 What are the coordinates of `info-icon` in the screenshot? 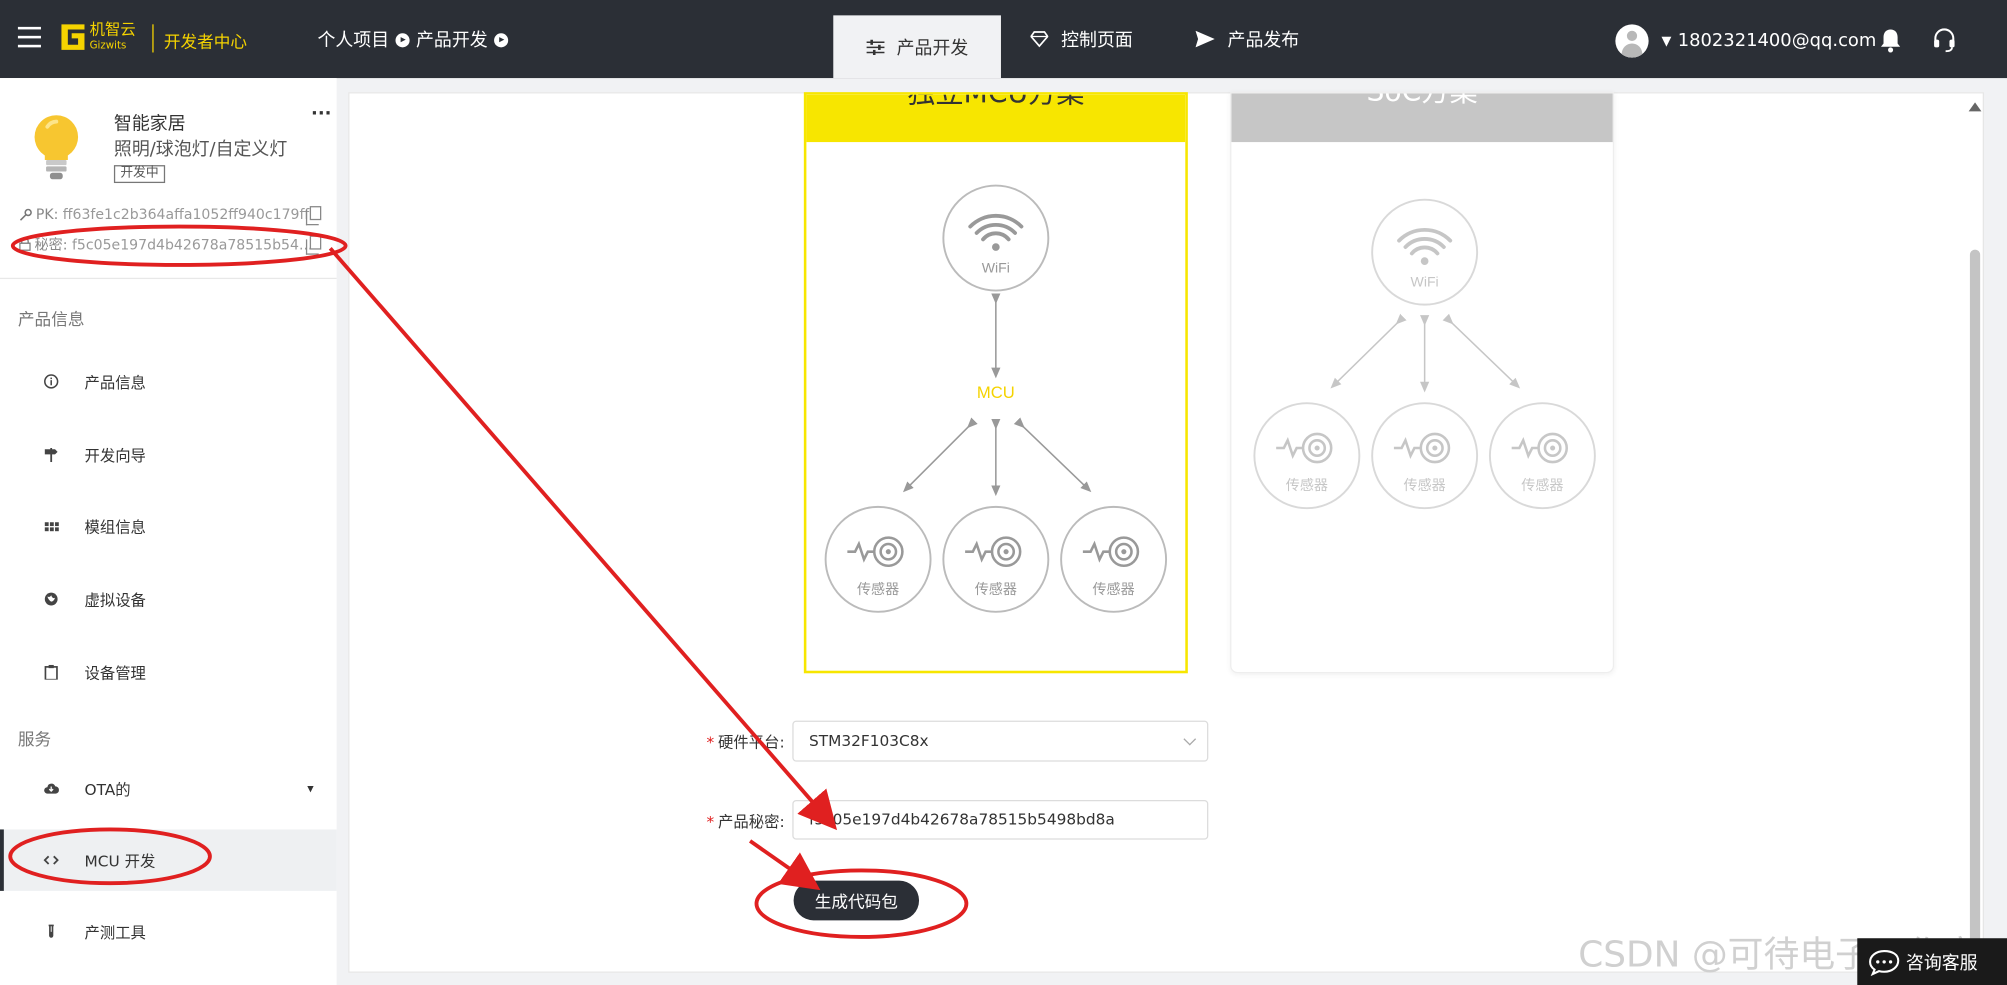 It's located at (51, 381).